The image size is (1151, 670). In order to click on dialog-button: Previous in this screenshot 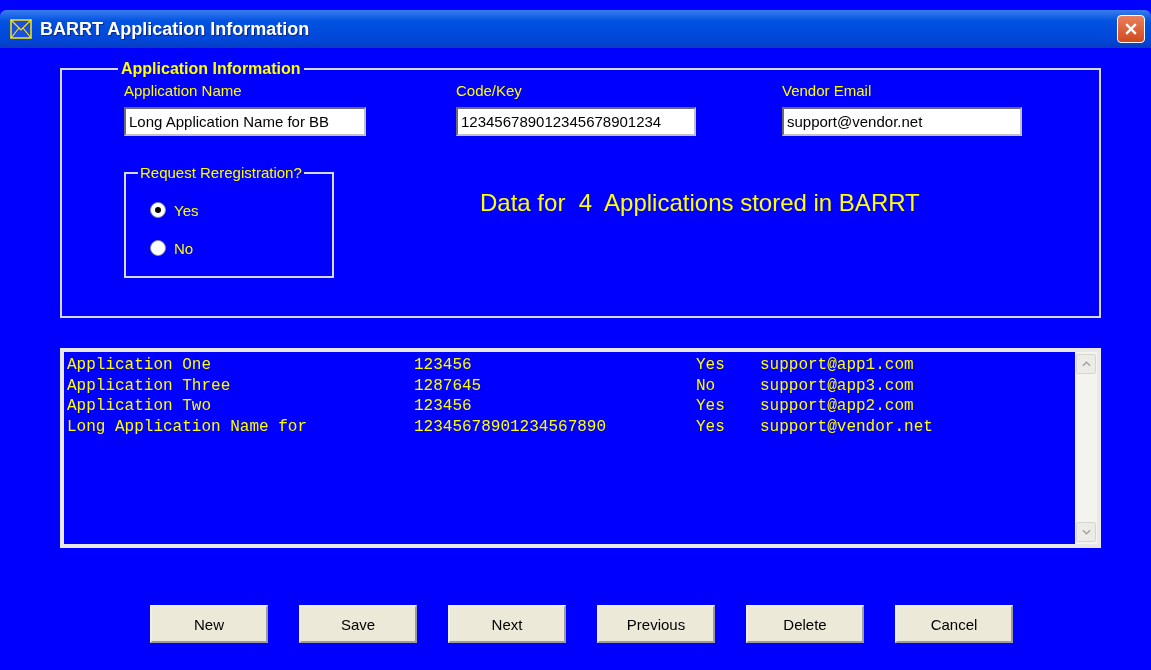, I will do `click(656, 624)`.